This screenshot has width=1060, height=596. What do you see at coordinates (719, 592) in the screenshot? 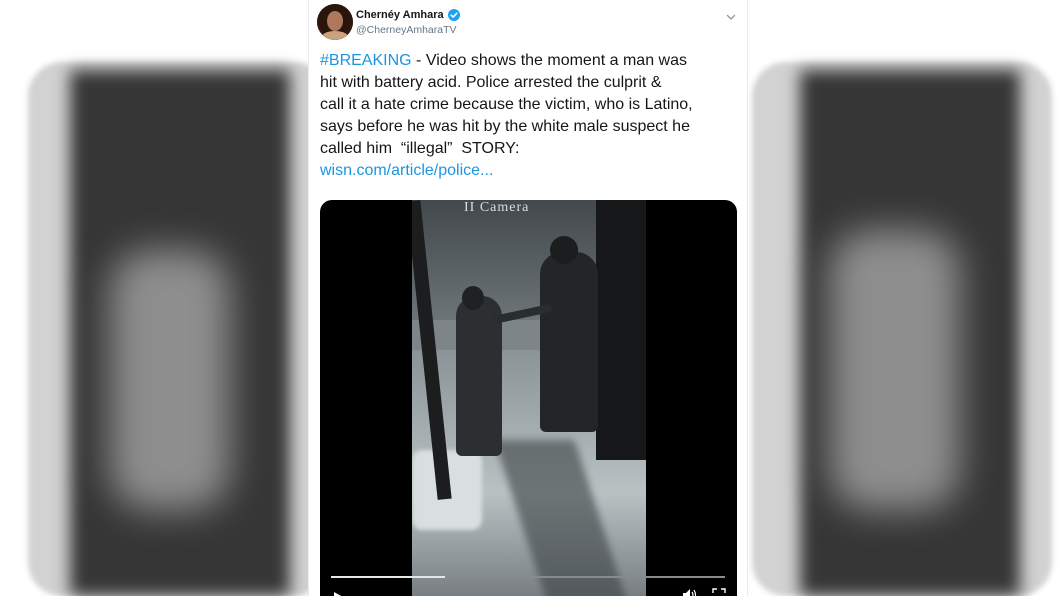
I see `fullscreen-icon` at bounding box center [719, 592].